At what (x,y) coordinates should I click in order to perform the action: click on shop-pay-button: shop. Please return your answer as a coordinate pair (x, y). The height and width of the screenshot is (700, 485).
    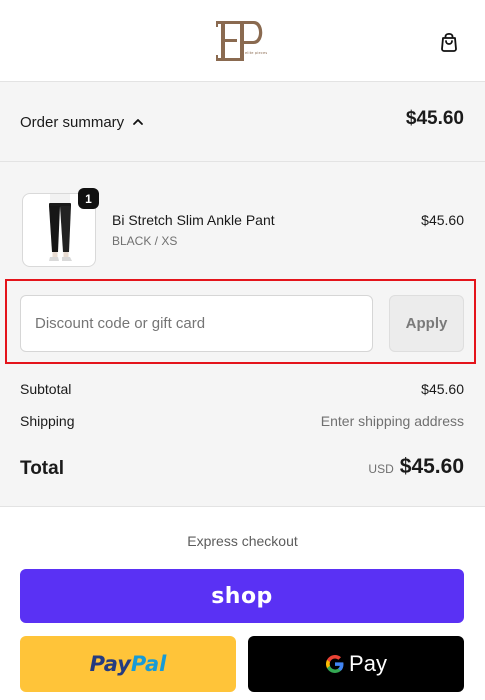
    Looking at the image, I should click on (242, 596).